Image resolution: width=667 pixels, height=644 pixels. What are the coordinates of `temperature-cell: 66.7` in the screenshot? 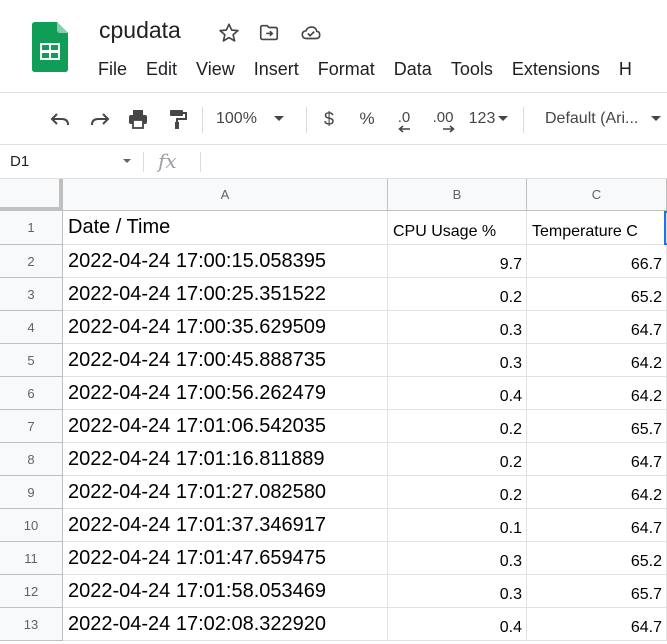 It's located at (597, 261).